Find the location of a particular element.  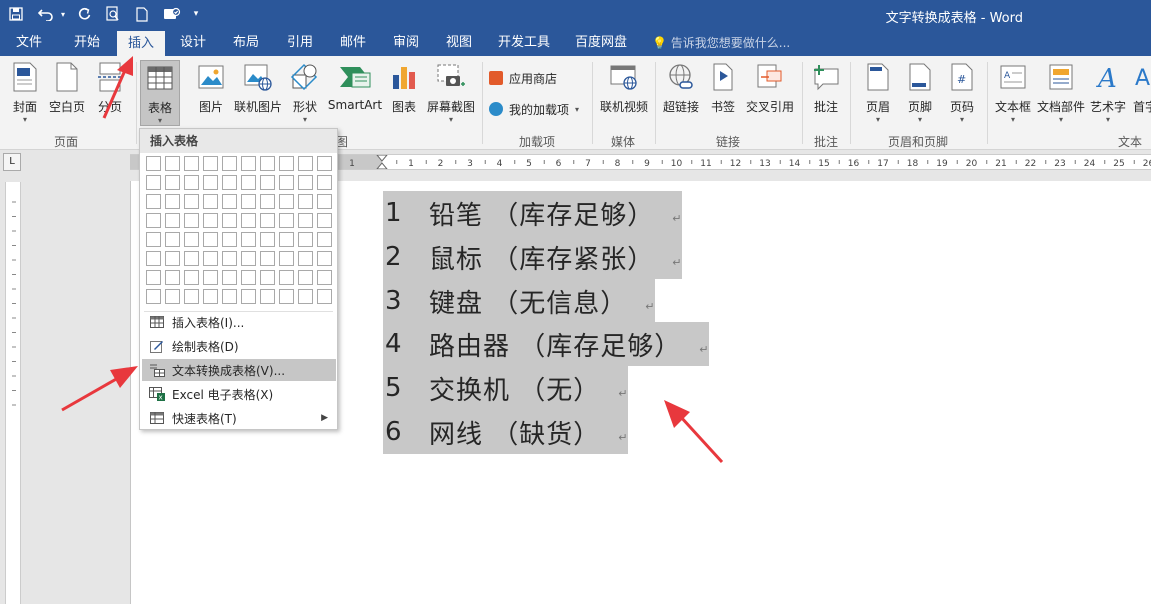

cross-reference-button: 交叉引用 is located at coordinates (770, 93).